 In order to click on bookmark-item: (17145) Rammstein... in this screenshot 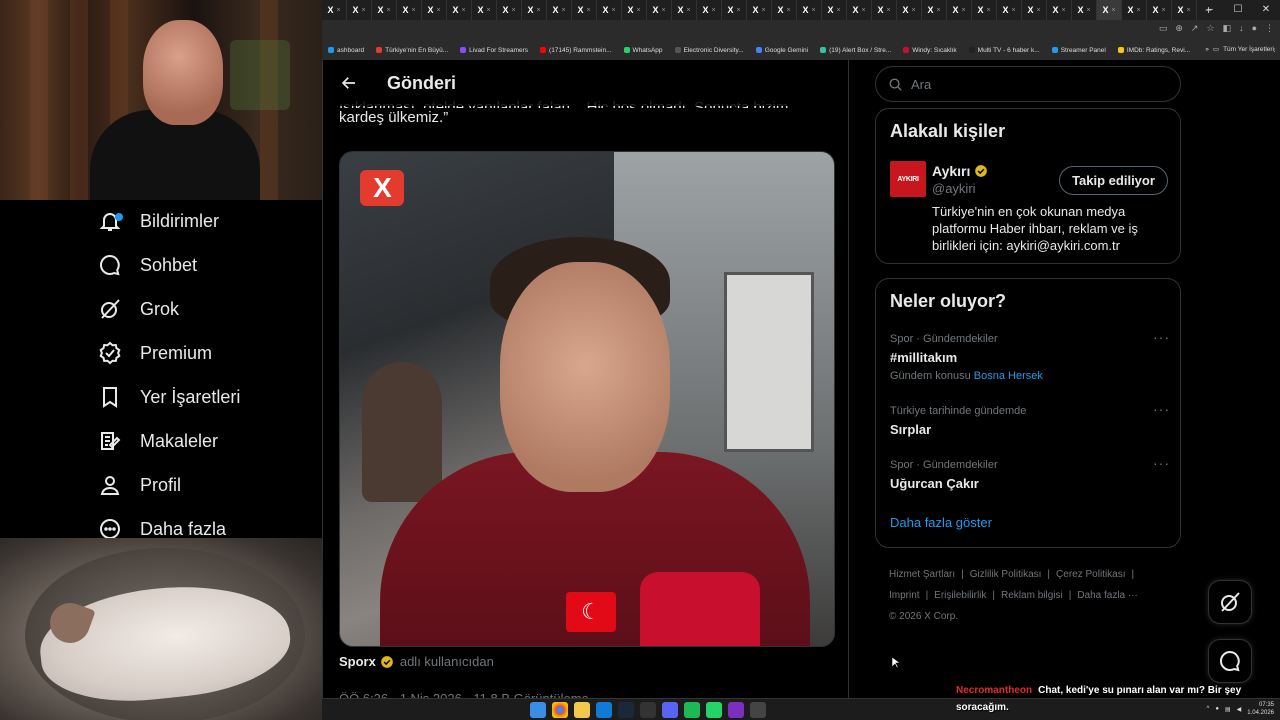, I will do `click(576, 50)`.